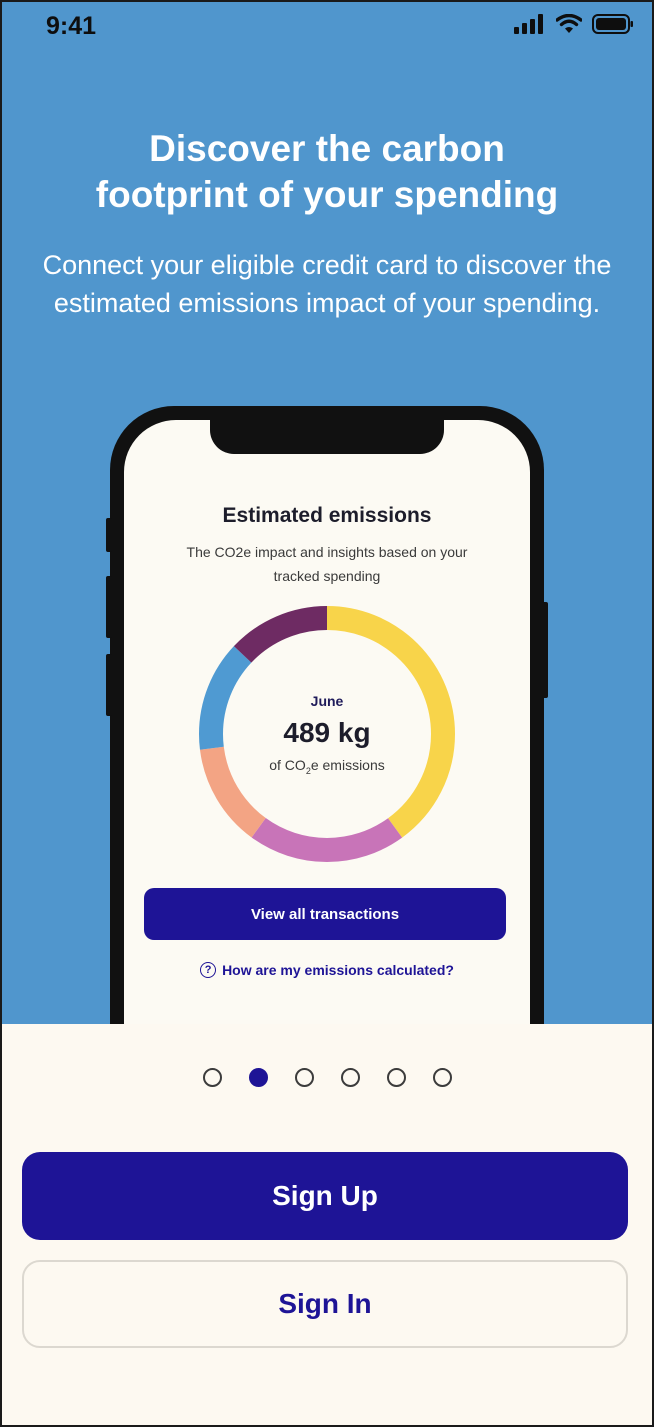  Describe the element at coordinates (327, 515) in the screenshot. I see `emissions-title: Estimated emissions` at that location.